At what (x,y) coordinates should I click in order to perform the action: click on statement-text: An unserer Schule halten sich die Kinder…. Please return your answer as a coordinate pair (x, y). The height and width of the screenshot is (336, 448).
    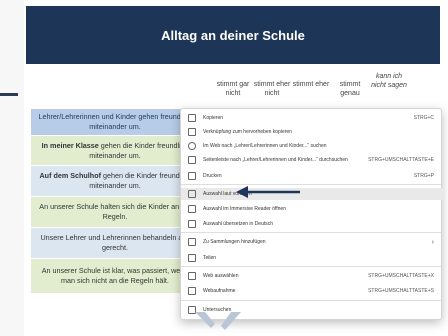
    Looking at the image, I should click on (115, 211).